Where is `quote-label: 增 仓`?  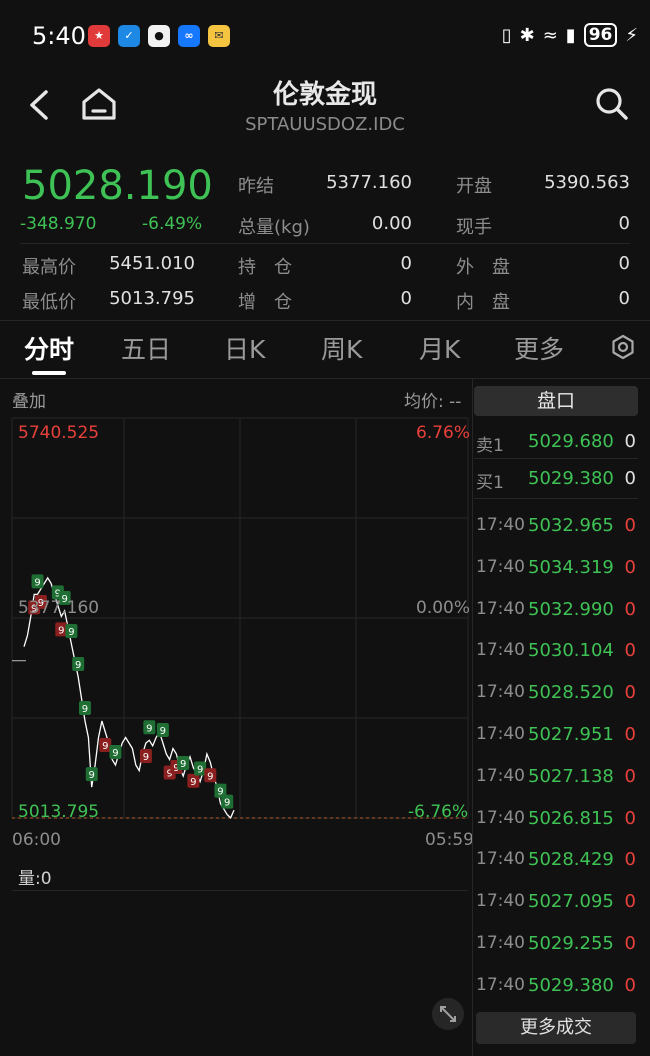
quote-label: 增 仓 is located at coordinates (265, 302).